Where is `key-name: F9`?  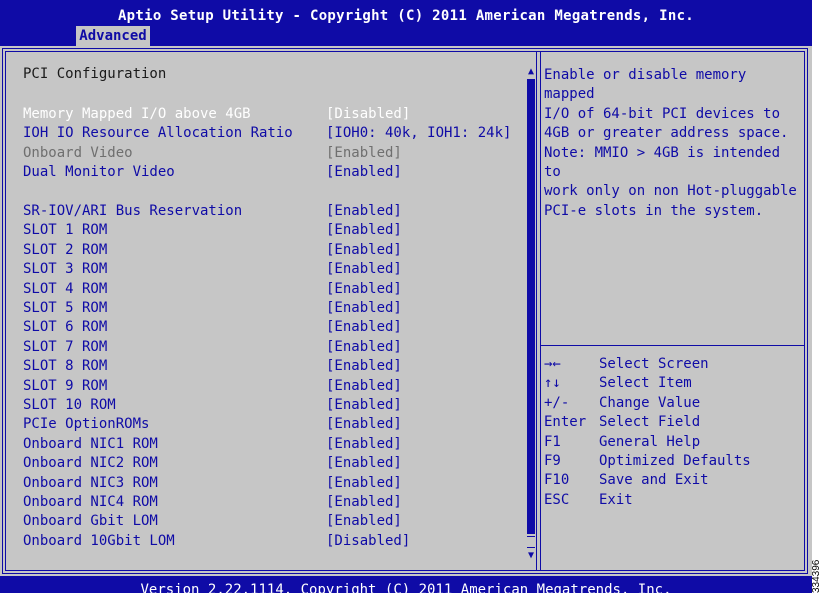 key-name: F9 is located at coordinates (552, 460).